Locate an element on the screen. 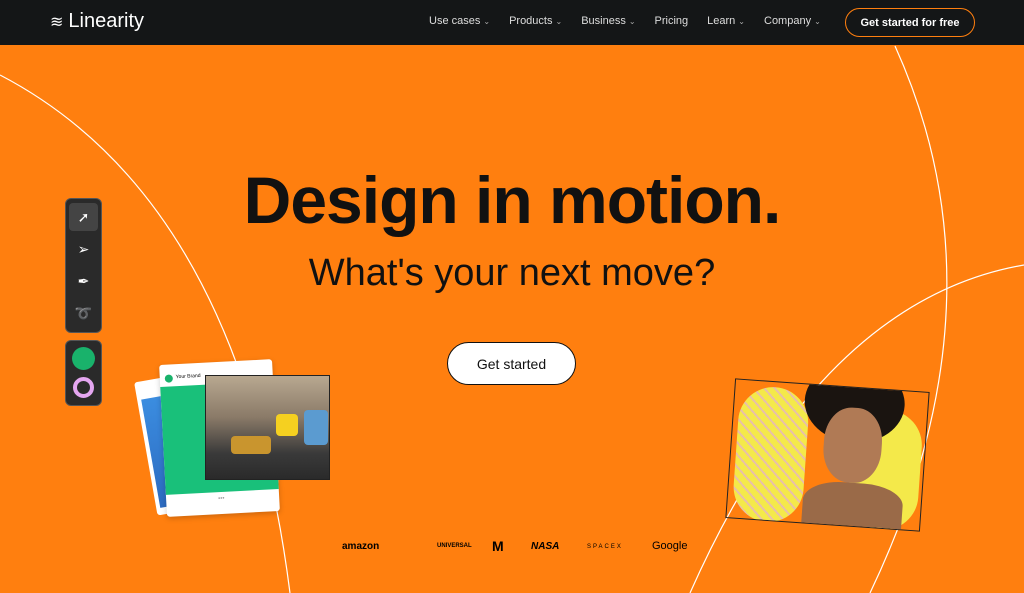  logo-mcdonalds: M is located at coordinates (498, 546).